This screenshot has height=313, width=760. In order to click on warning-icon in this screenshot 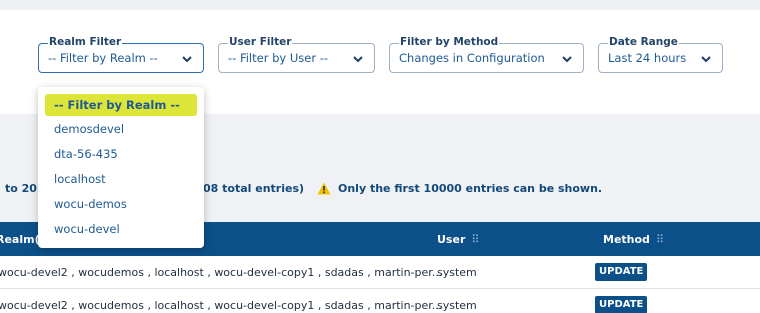, I will do `click(324, 188)`.